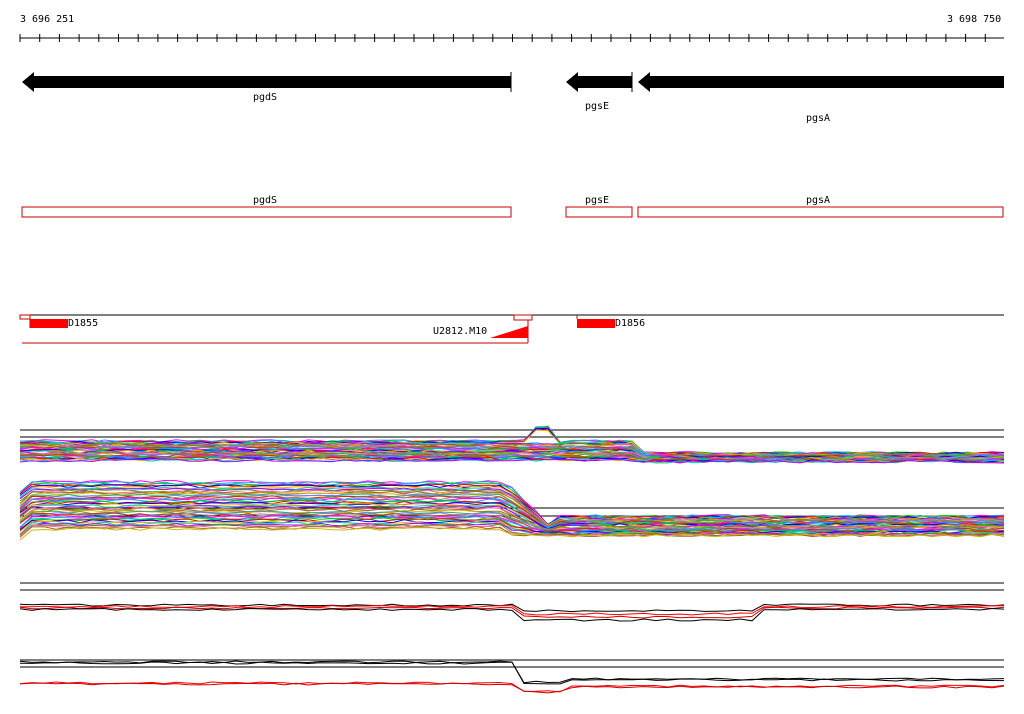 This screenshot has height=714, width=1024. I want to click on cds-label-pgsA: pgsA, so click(818, 200).